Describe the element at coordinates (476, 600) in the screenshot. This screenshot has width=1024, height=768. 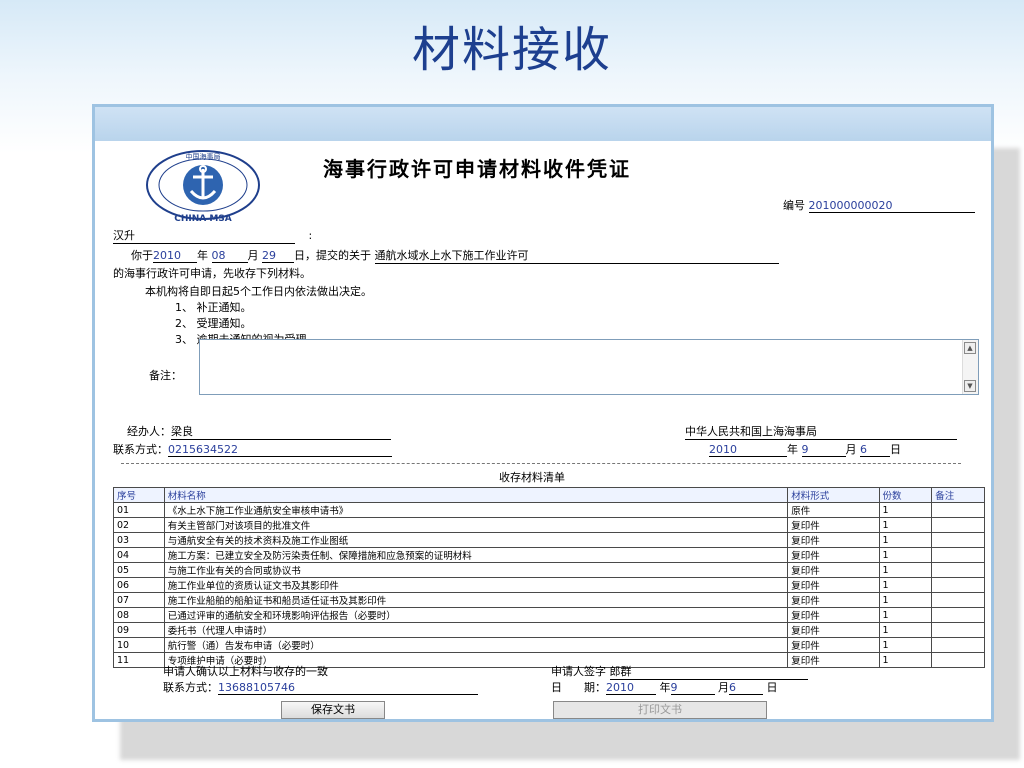
I see `cell-material-name: 施工作业船舶的船舶证书和船员适任证书及其影印件` at that location.